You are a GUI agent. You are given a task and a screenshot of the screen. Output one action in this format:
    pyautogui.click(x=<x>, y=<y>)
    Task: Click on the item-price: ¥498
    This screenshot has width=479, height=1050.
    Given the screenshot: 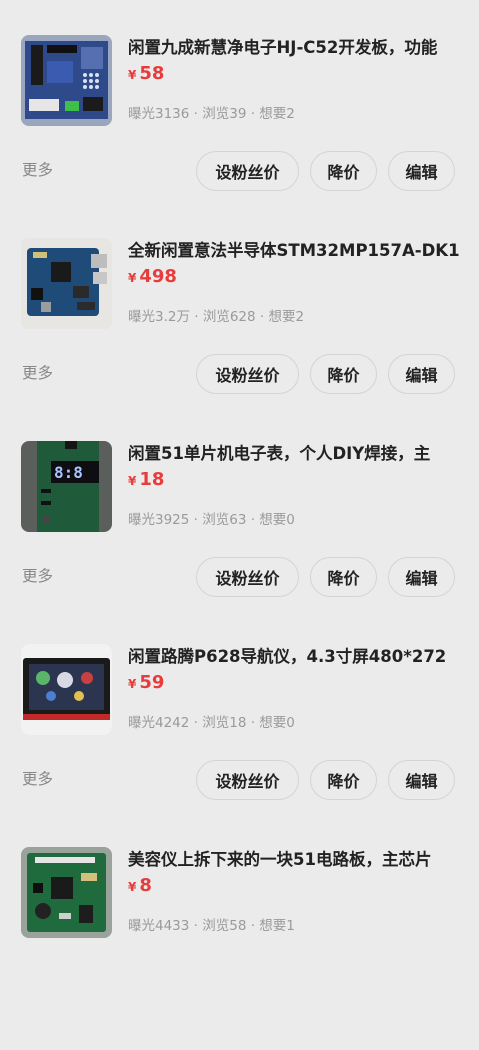 What is the action you would take?
    pyautogui.click(x=152, y=276)
    